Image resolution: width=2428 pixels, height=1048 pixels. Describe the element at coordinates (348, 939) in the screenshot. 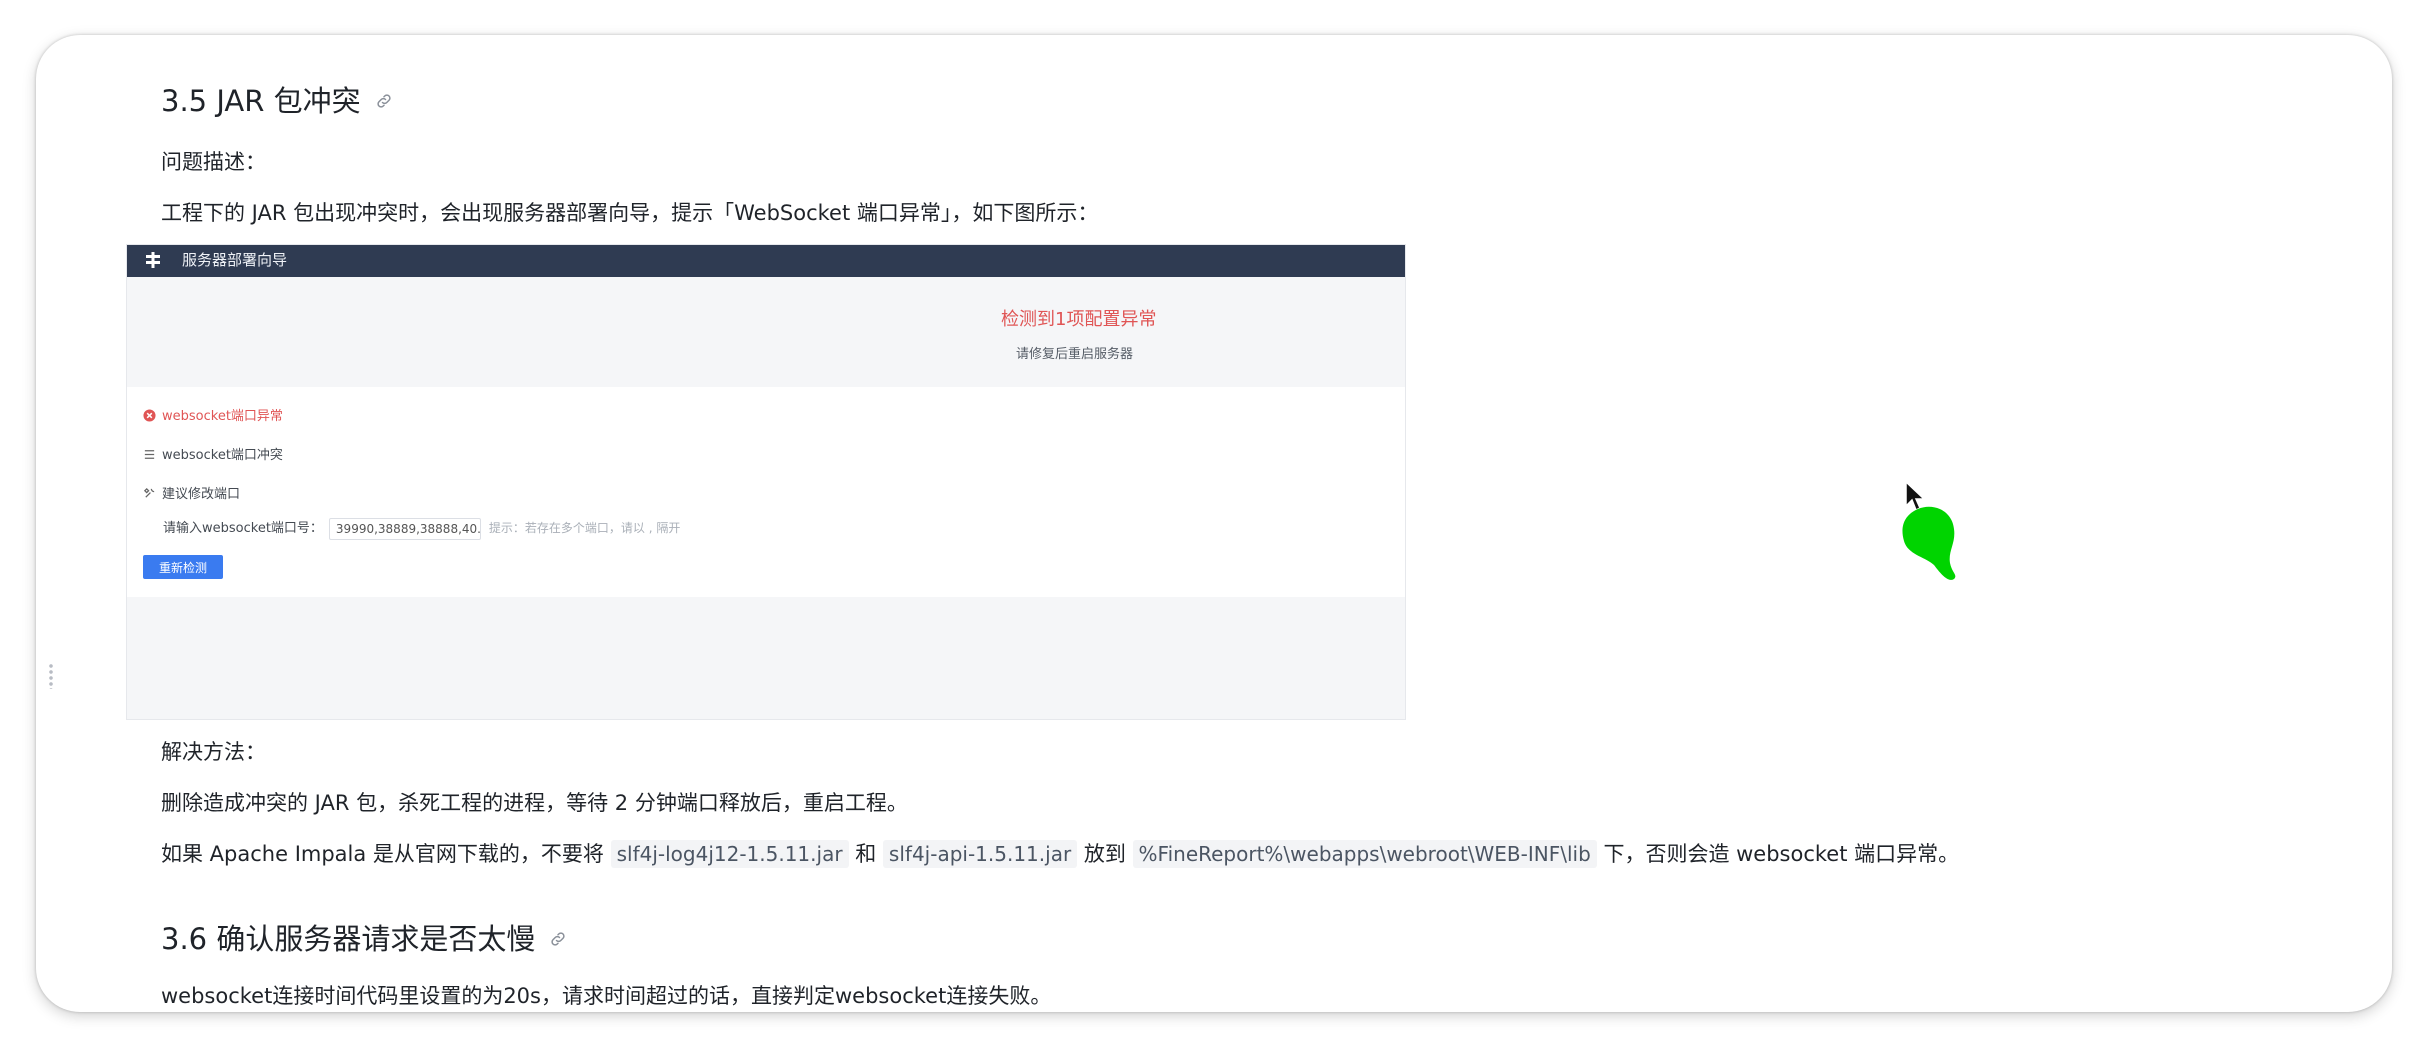

I see `heading-3-6-text: 3.6 确认服务器请求是否太慢` at that location.